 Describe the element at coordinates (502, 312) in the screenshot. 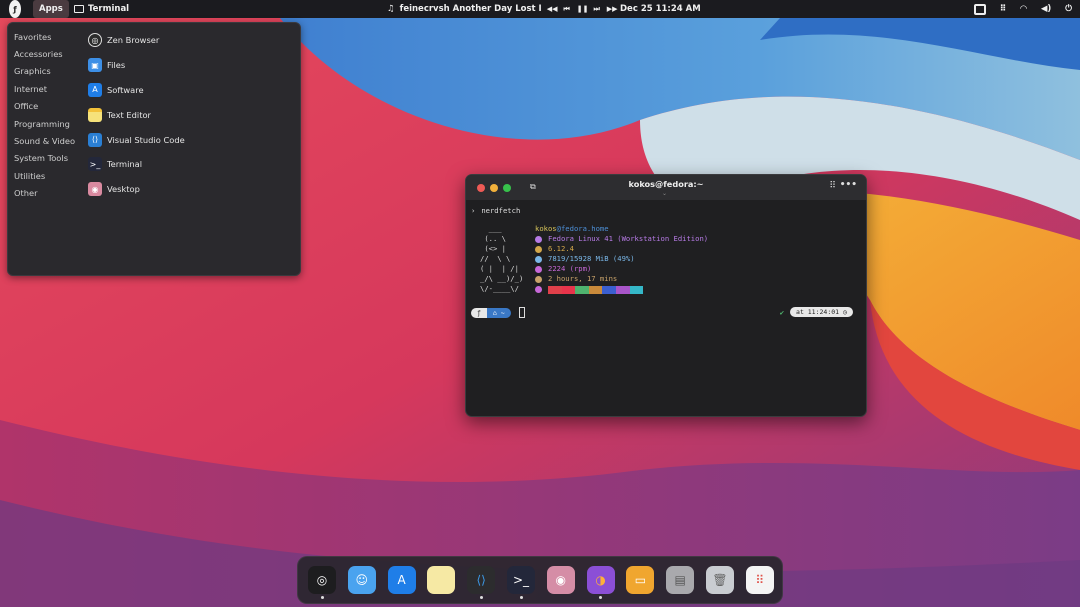

I see `prompt-dir: ~` at that location.